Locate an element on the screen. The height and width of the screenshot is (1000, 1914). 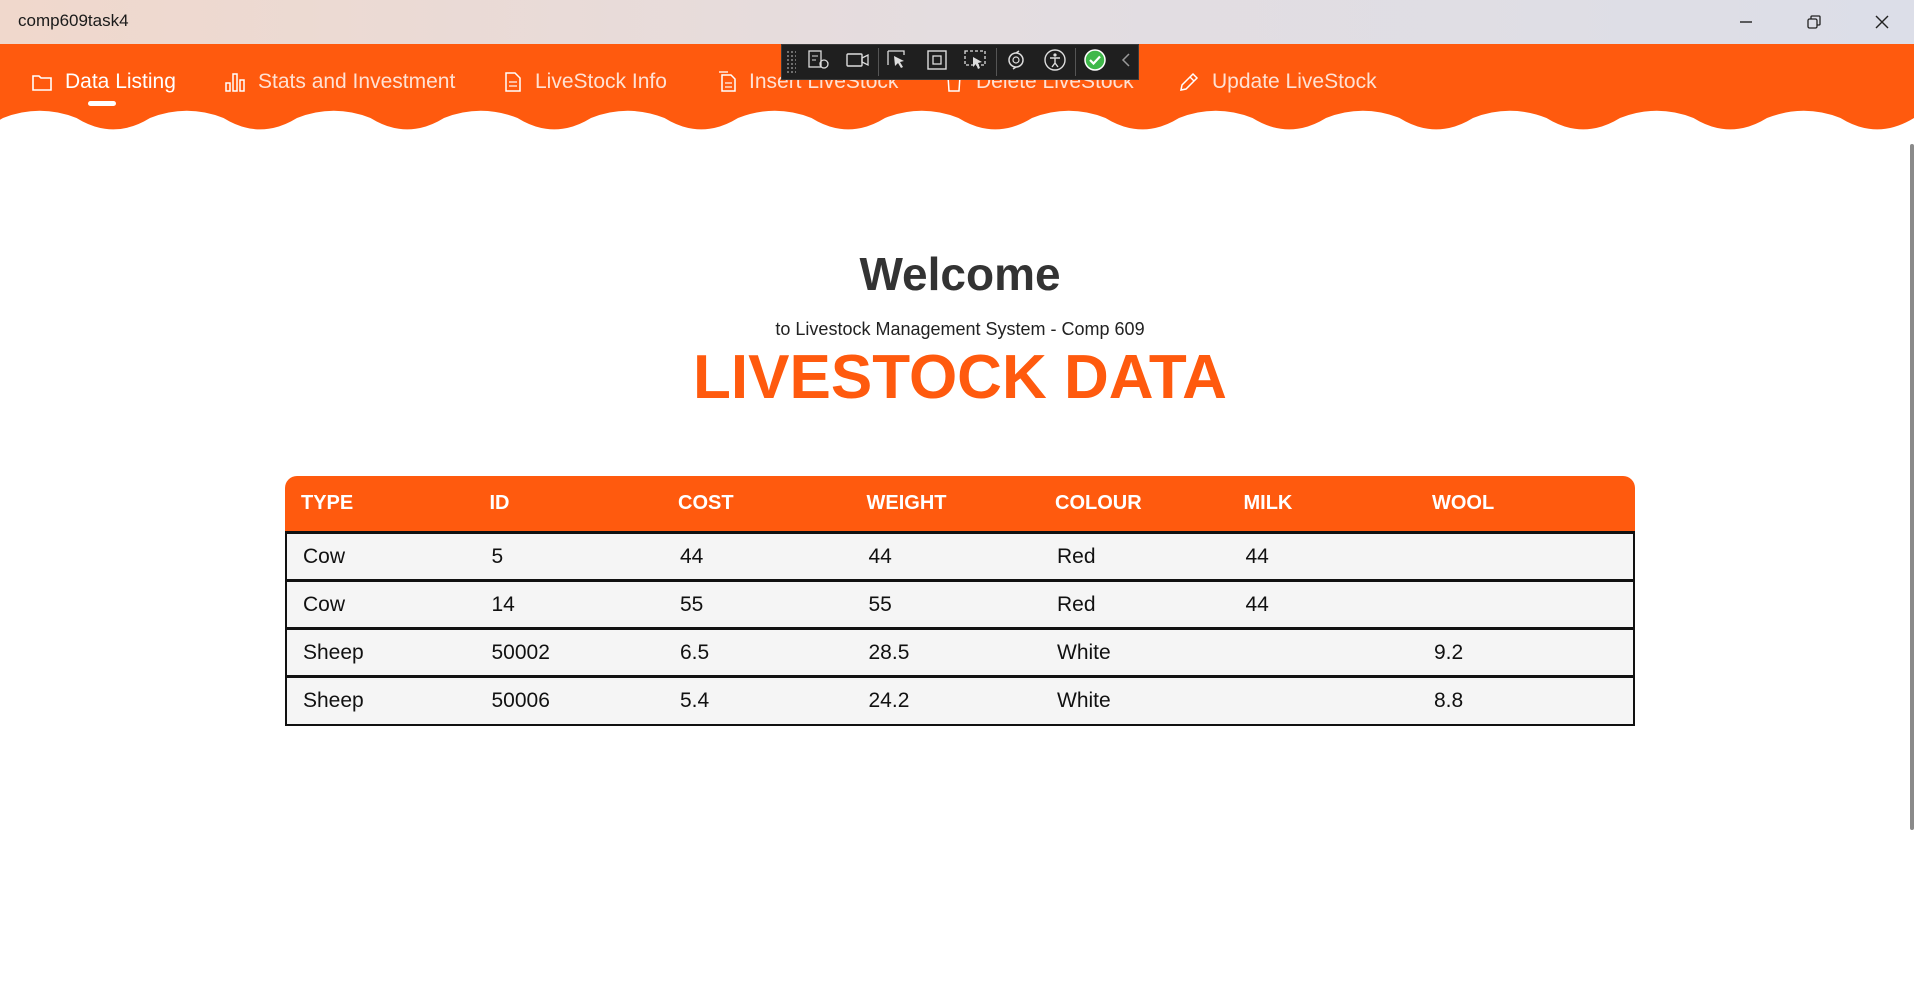
accessibility-button is located at coordinates (1055, 62).